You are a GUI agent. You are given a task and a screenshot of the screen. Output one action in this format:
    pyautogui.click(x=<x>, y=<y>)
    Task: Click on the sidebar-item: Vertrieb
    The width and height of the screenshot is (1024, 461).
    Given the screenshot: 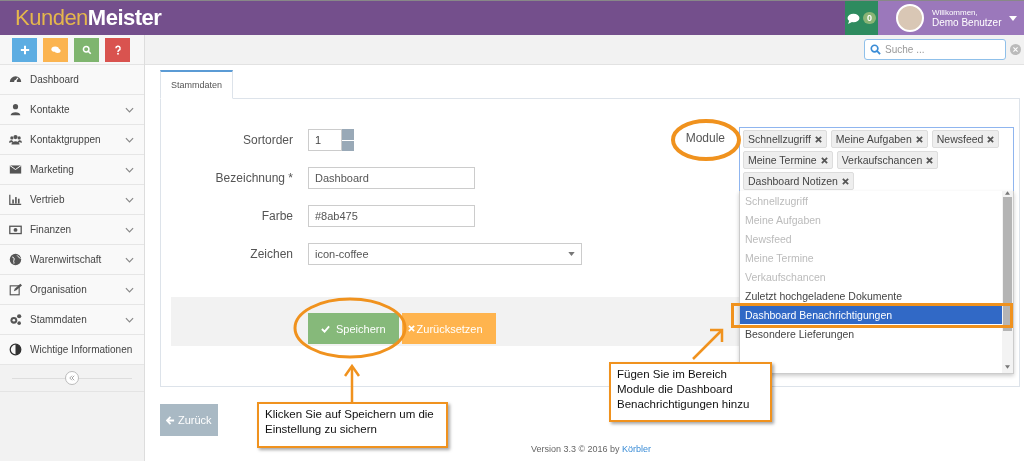 What is the action you would take?
    pyautogui.click(x=72, y=200)
    